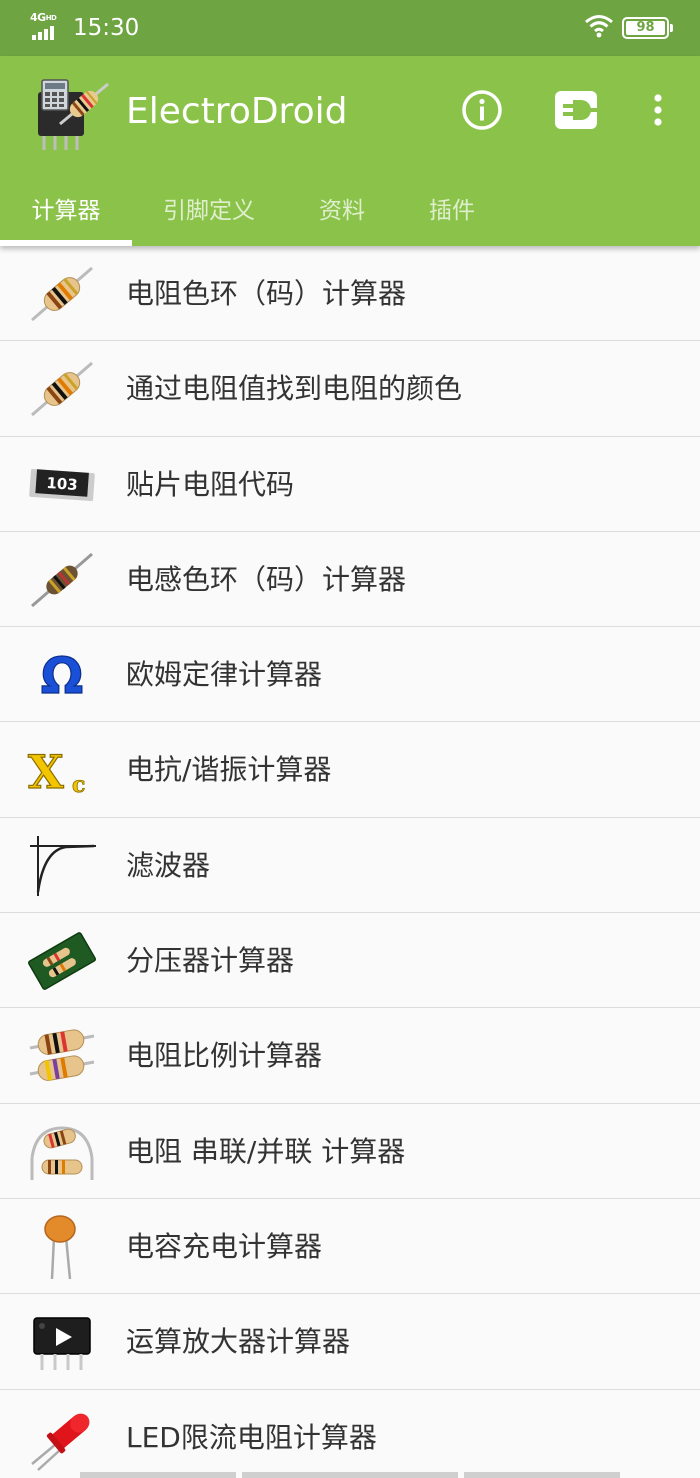  Describe the element at coordinates (224, 675) in the screenshot. I see `list-item-label: 欧姆定律计算器` at that location.